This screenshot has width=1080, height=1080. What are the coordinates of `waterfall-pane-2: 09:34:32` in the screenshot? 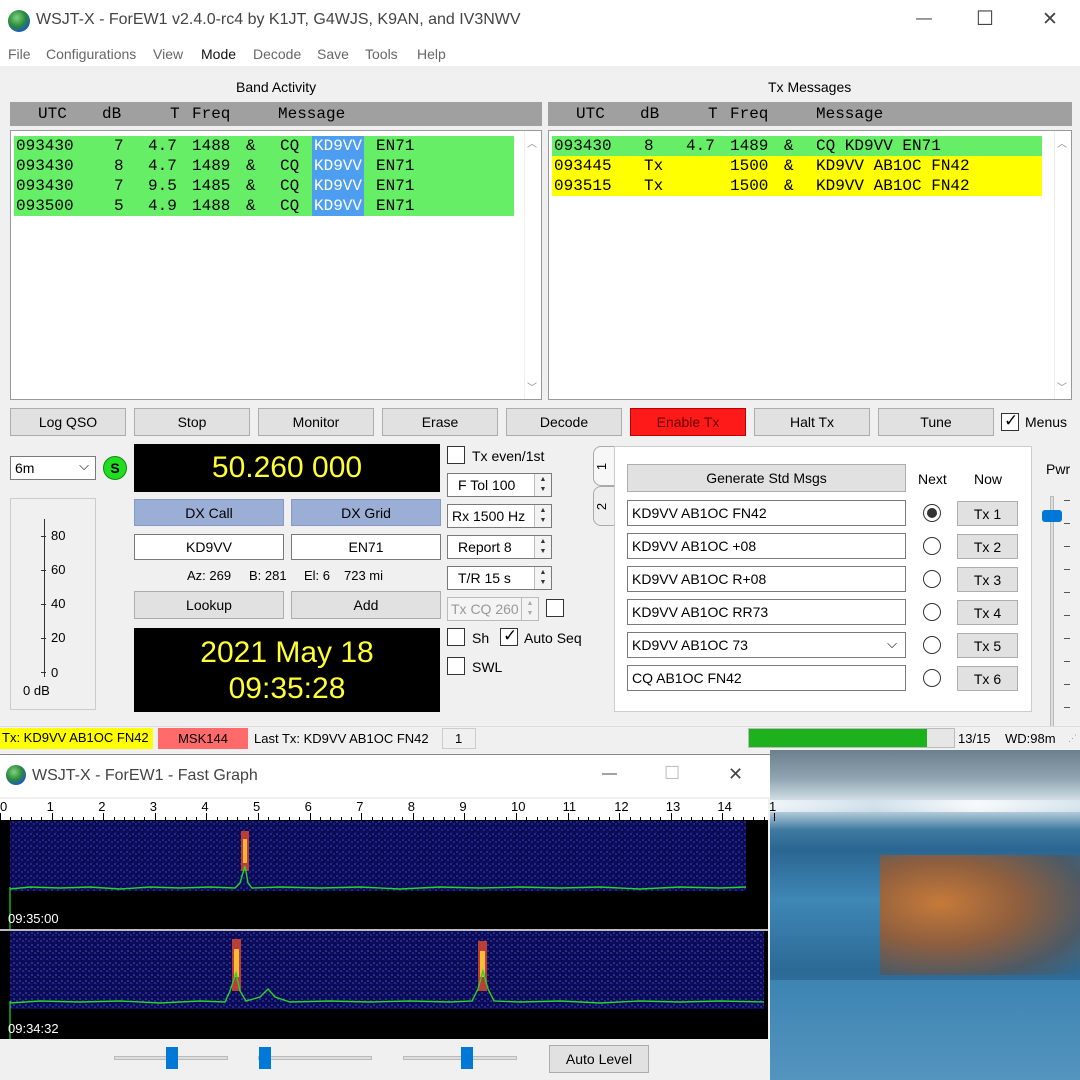 It's located at (384, 985).